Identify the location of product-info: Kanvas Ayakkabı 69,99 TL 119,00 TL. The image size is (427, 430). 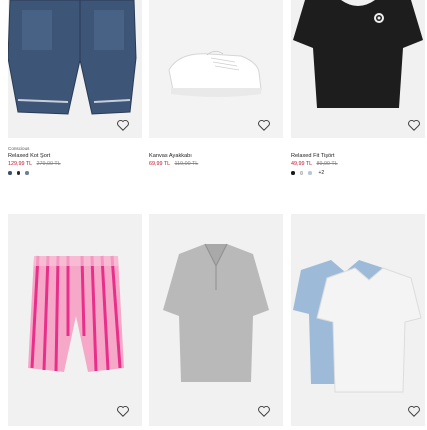
(216, 160).